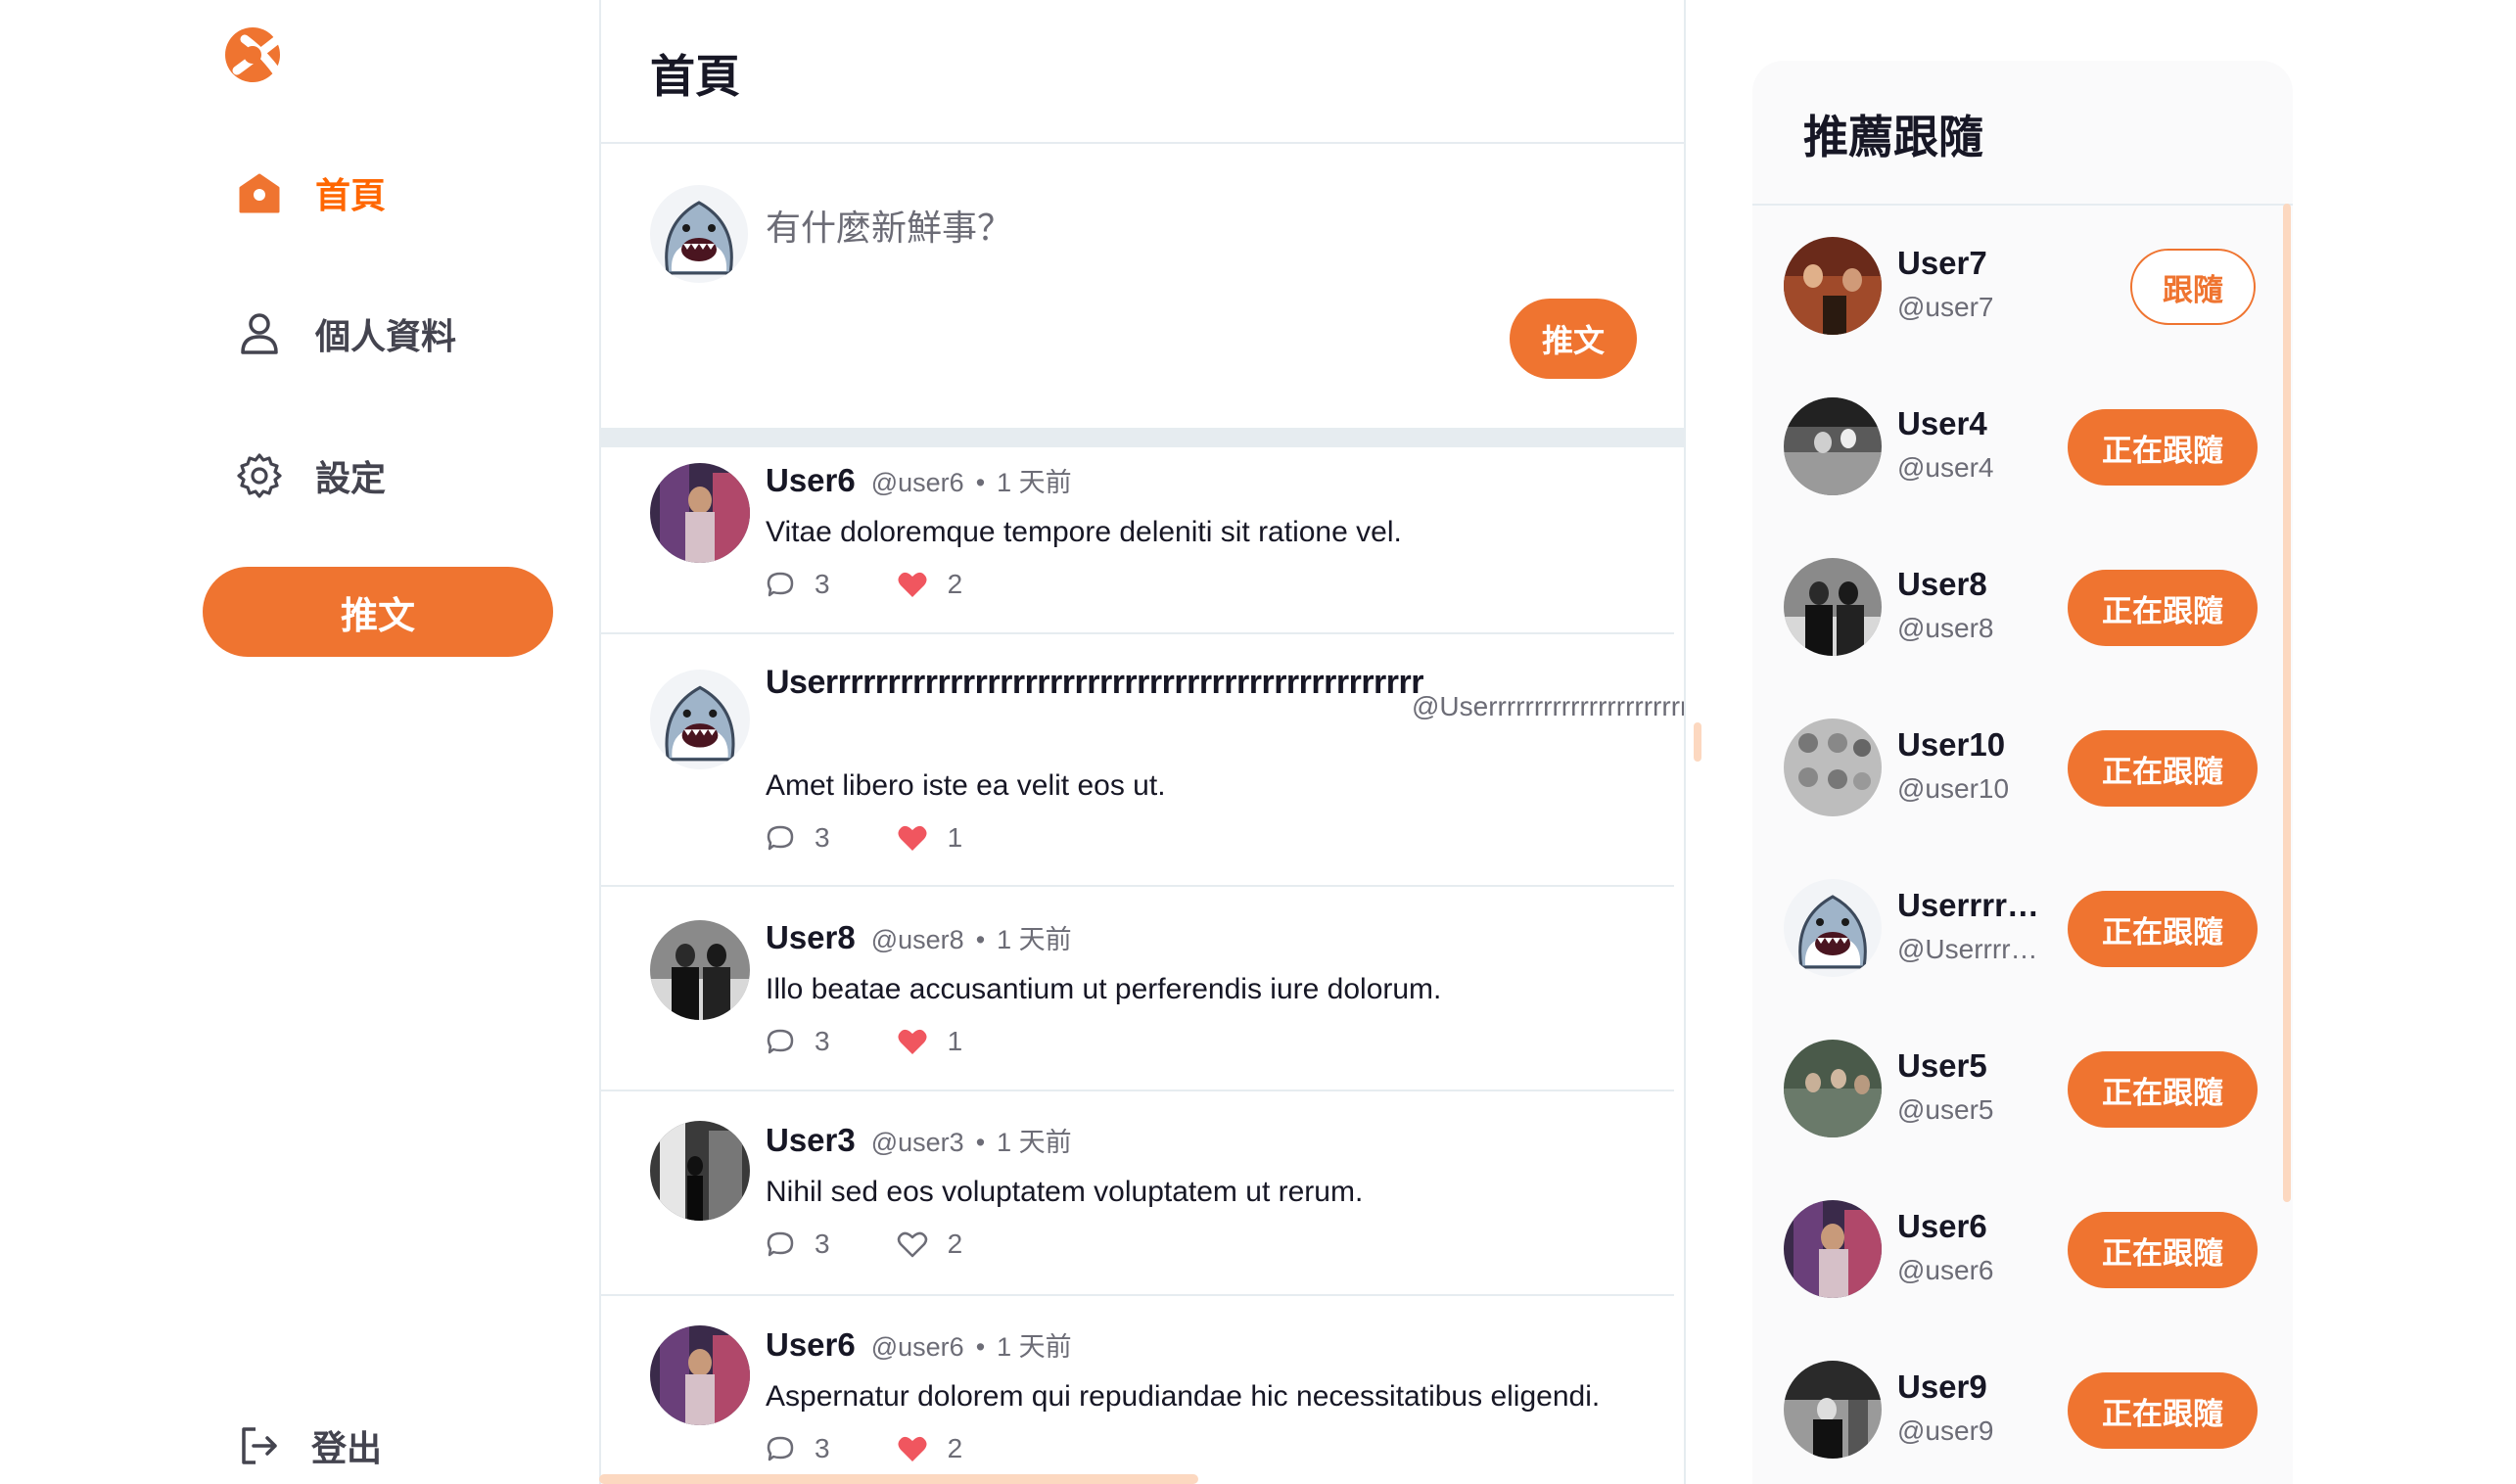 This screenshot has width=2516, height=1484. Describe the element at coordinates (917, 1143) in the screenshot. I see `tweet-author-handle: @user3` at that location.